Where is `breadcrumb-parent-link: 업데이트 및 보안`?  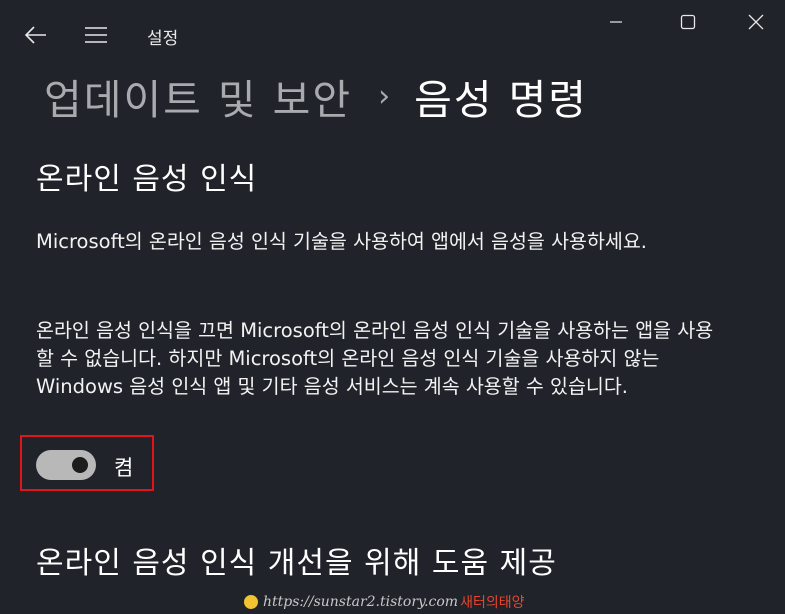
breadcrumb-parent-link: 업데이트 및 보안 is located at coordinates (198, 96).